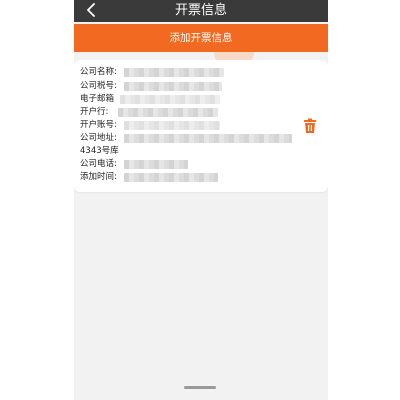 This screenshot has width=400, height=400. What do you see at coordinates (98, 125) in the screenshot?
I see `field-label: 开户账号:` at bounding box center [98, 125].